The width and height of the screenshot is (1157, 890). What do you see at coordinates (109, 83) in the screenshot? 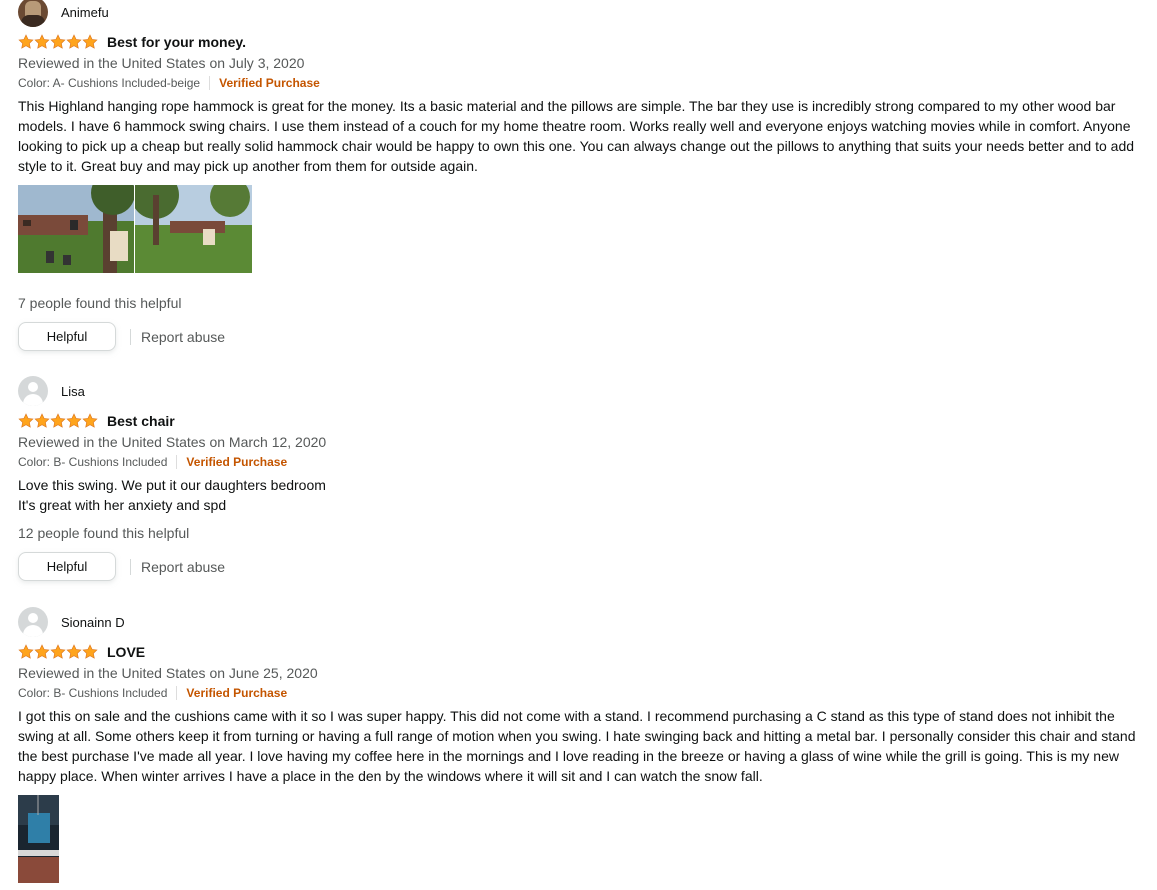
I see `variant-link: Color: A- Cushions Included-beige` at bounding box center [109, 83].